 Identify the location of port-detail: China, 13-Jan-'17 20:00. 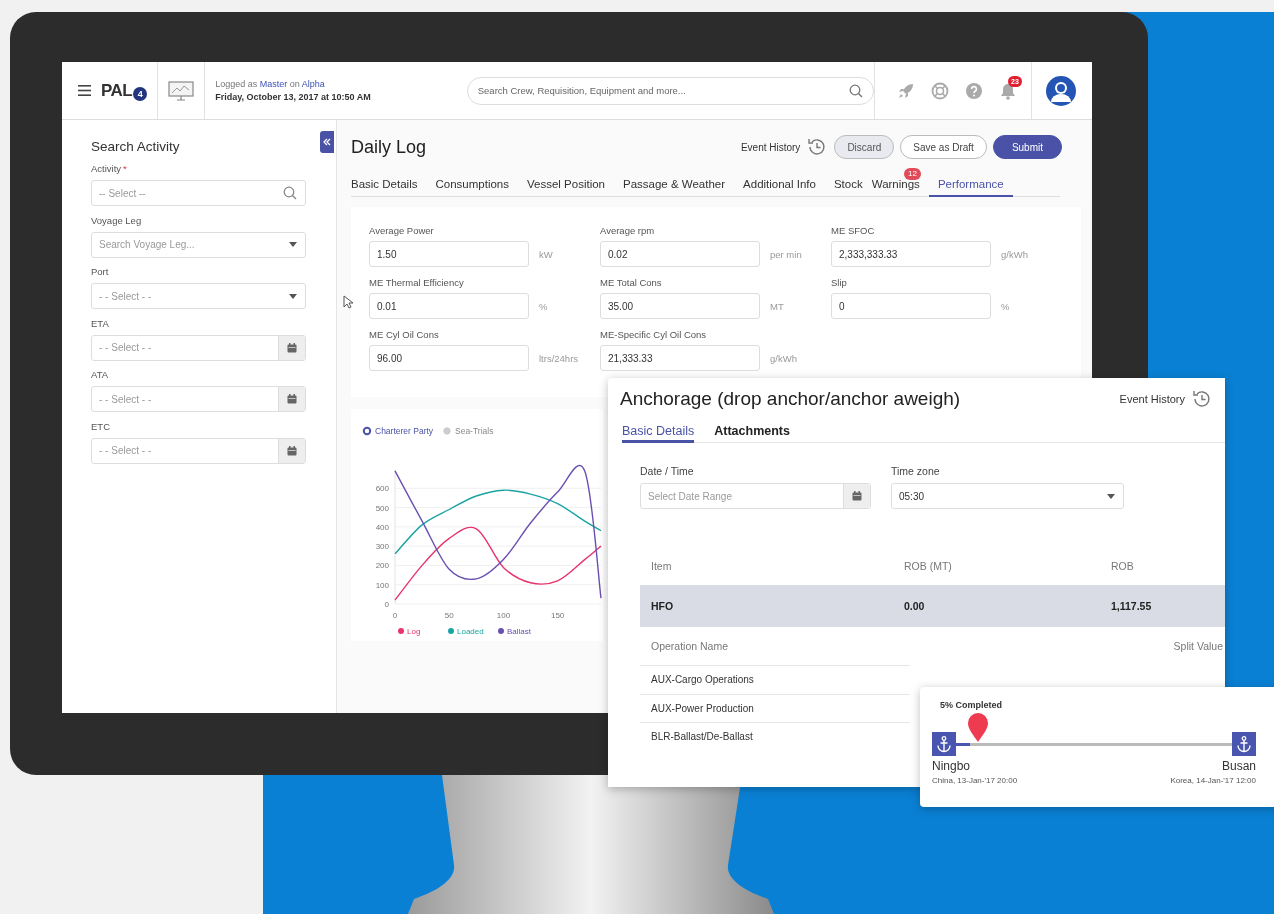
(975, 780).